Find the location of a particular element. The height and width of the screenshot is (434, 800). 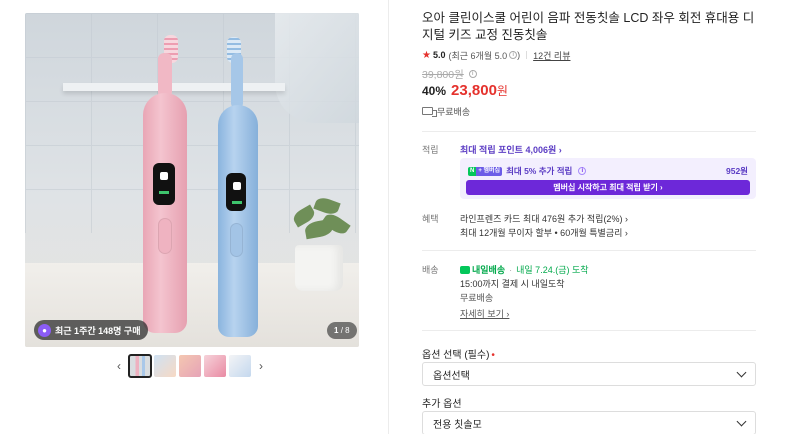

card-benefit-link: 라인프렌즈 카드 최대 476원 추가 적립(2%) › is located at coordinates (544, 218).